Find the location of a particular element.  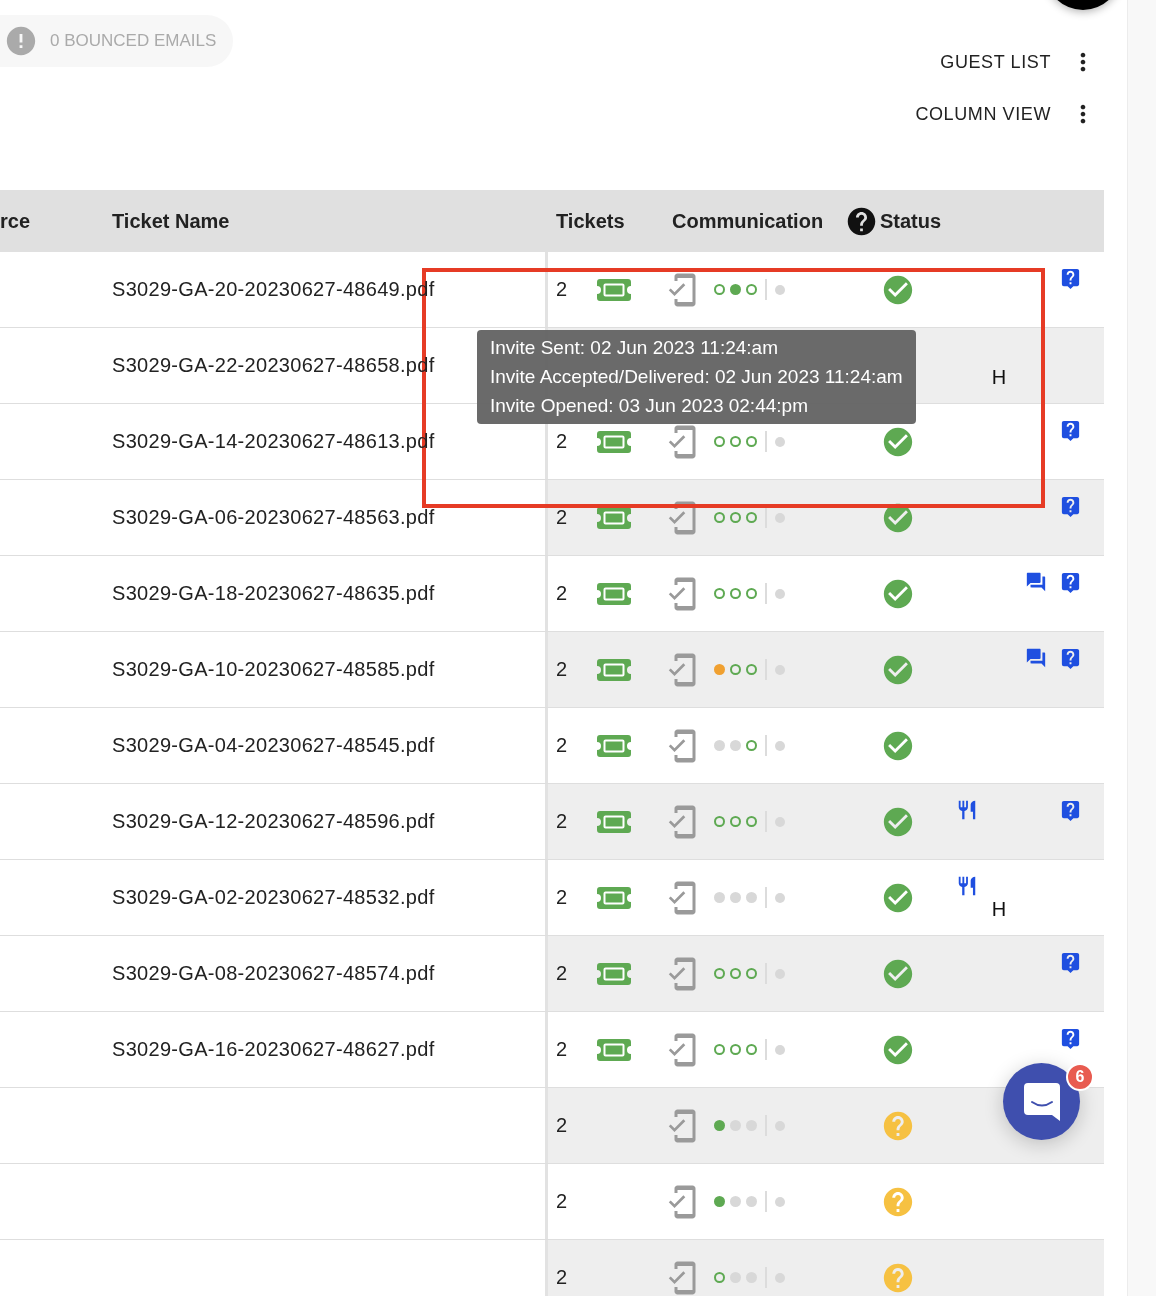

bounced-emails-label: 0 BOUNCED EMAILS is located at coordinates (133, 41).